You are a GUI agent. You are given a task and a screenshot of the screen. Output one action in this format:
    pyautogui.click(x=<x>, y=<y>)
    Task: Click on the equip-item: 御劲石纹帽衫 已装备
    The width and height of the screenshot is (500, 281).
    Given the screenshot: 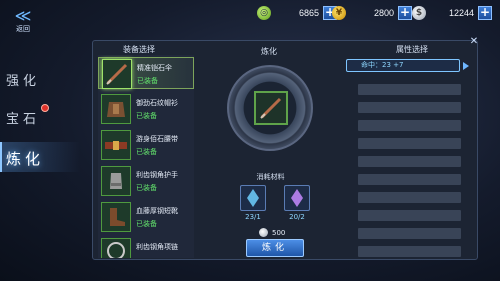 What is the action you would take?
    pyautogui.click(x=146, y=109)
    